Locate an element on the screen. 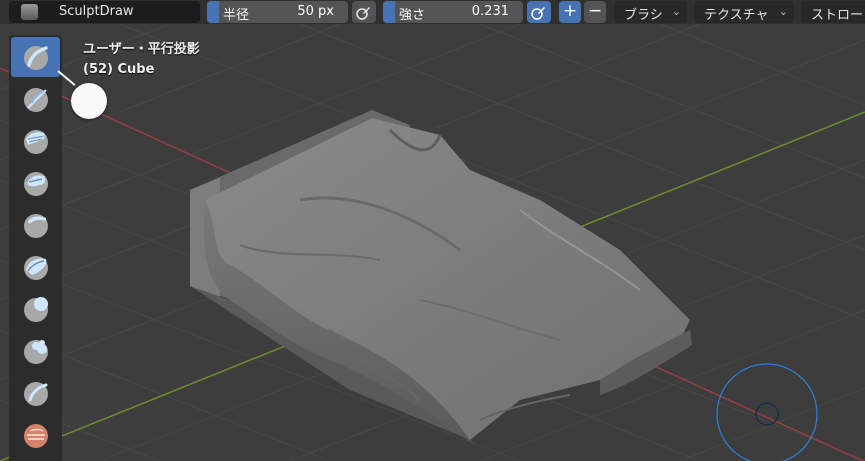 Image resolution: width=865 pixels, height=461 pixels. draw-sharp-brush-icon is located at coordinates (36, 100).